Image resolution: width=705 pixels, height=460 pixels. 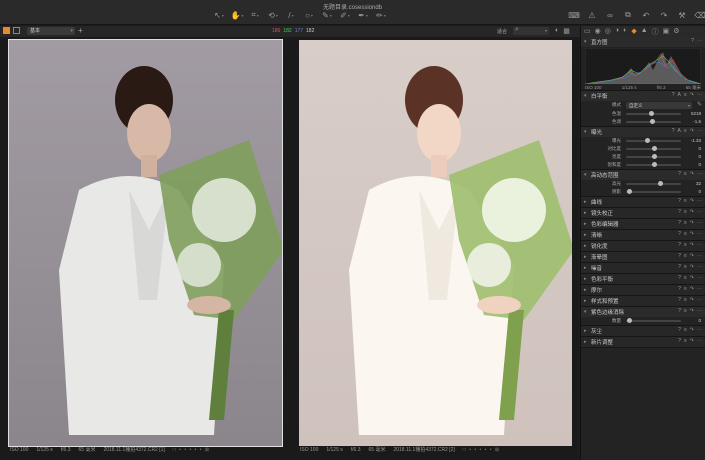 I want to click on pan-tool: ✋ ▾, so click(x=237, y=15).